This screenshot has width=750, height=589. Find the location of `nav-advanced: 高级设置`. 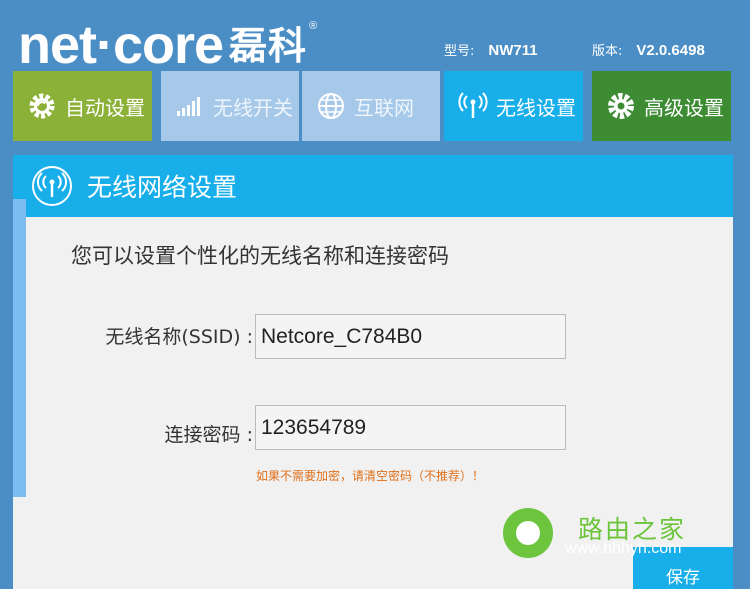

nav-advanced: 高级设置 is located at coordinates (661, 106).